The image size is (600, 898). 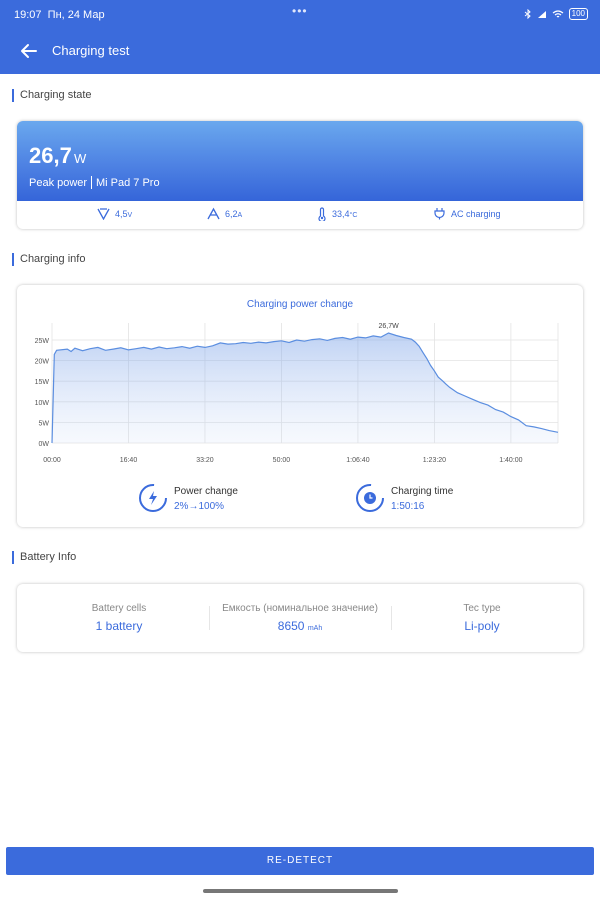 What do you see at coordinates (119, 626) in the screenshot?
I see `battery-cells-value: 1 battery` at bounding box center [119, 626].